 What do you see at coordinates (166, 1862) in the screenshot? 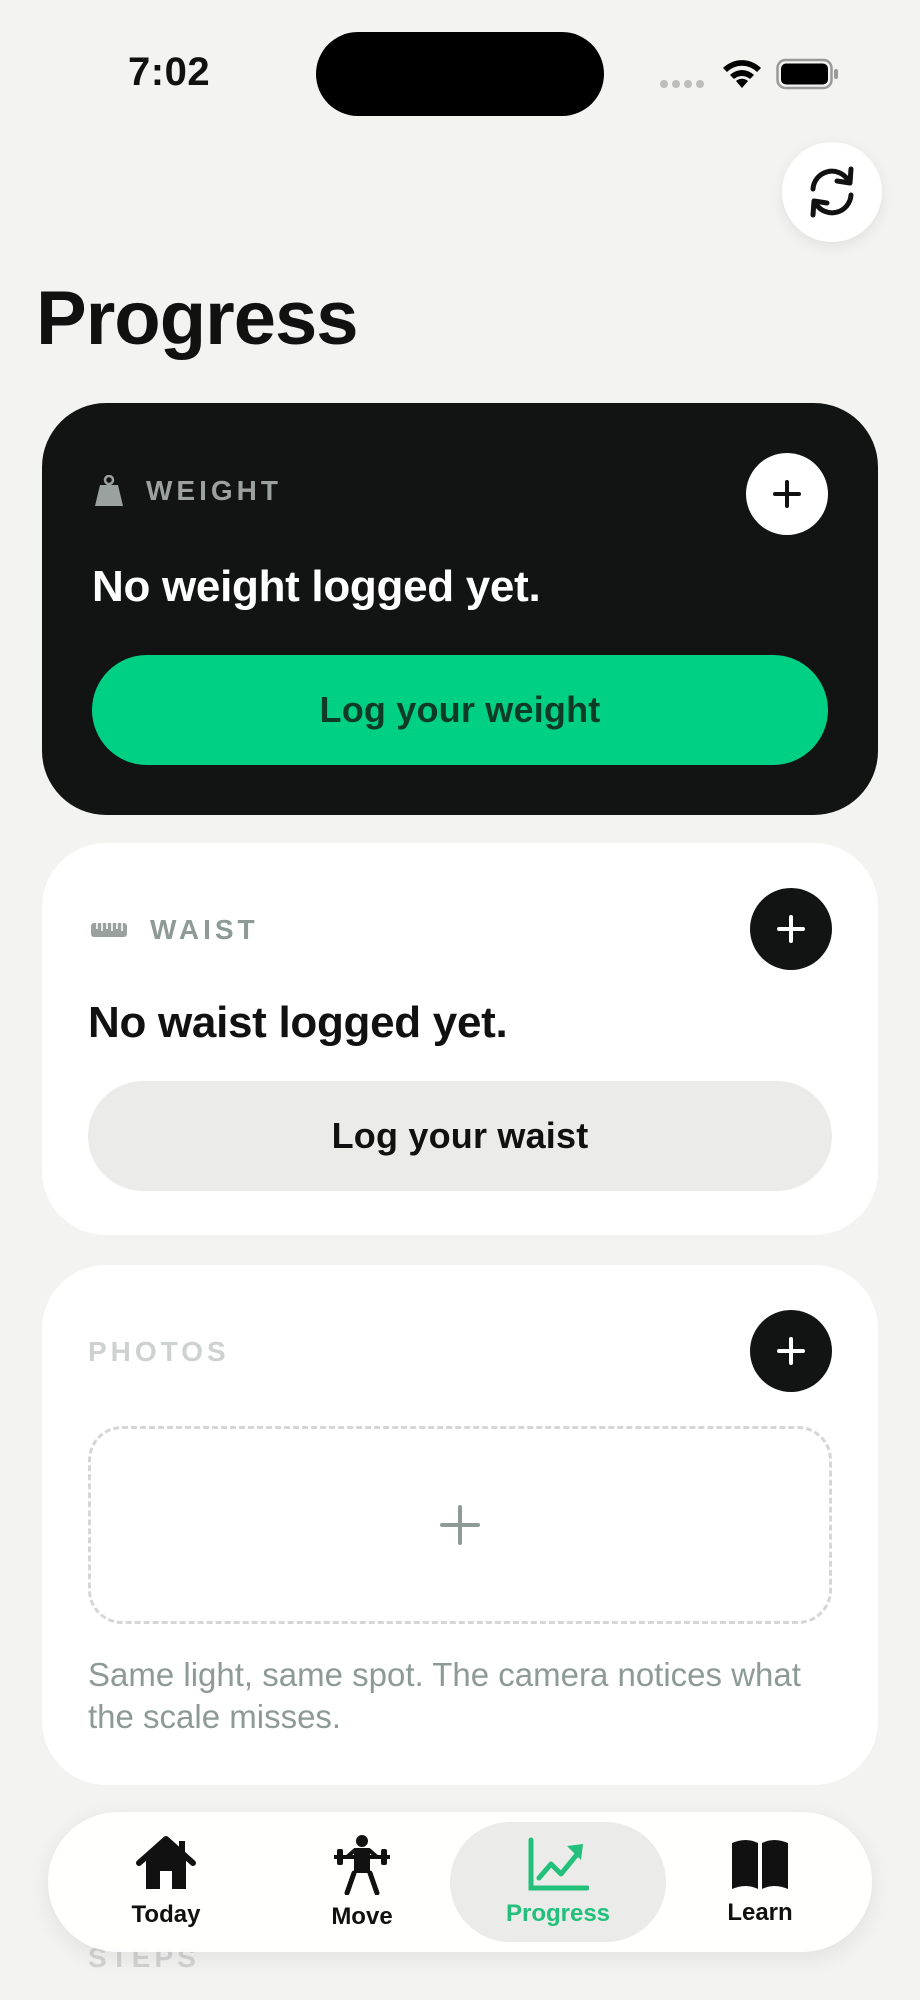
I see `home-icon` at bounding box center [166, 1862].